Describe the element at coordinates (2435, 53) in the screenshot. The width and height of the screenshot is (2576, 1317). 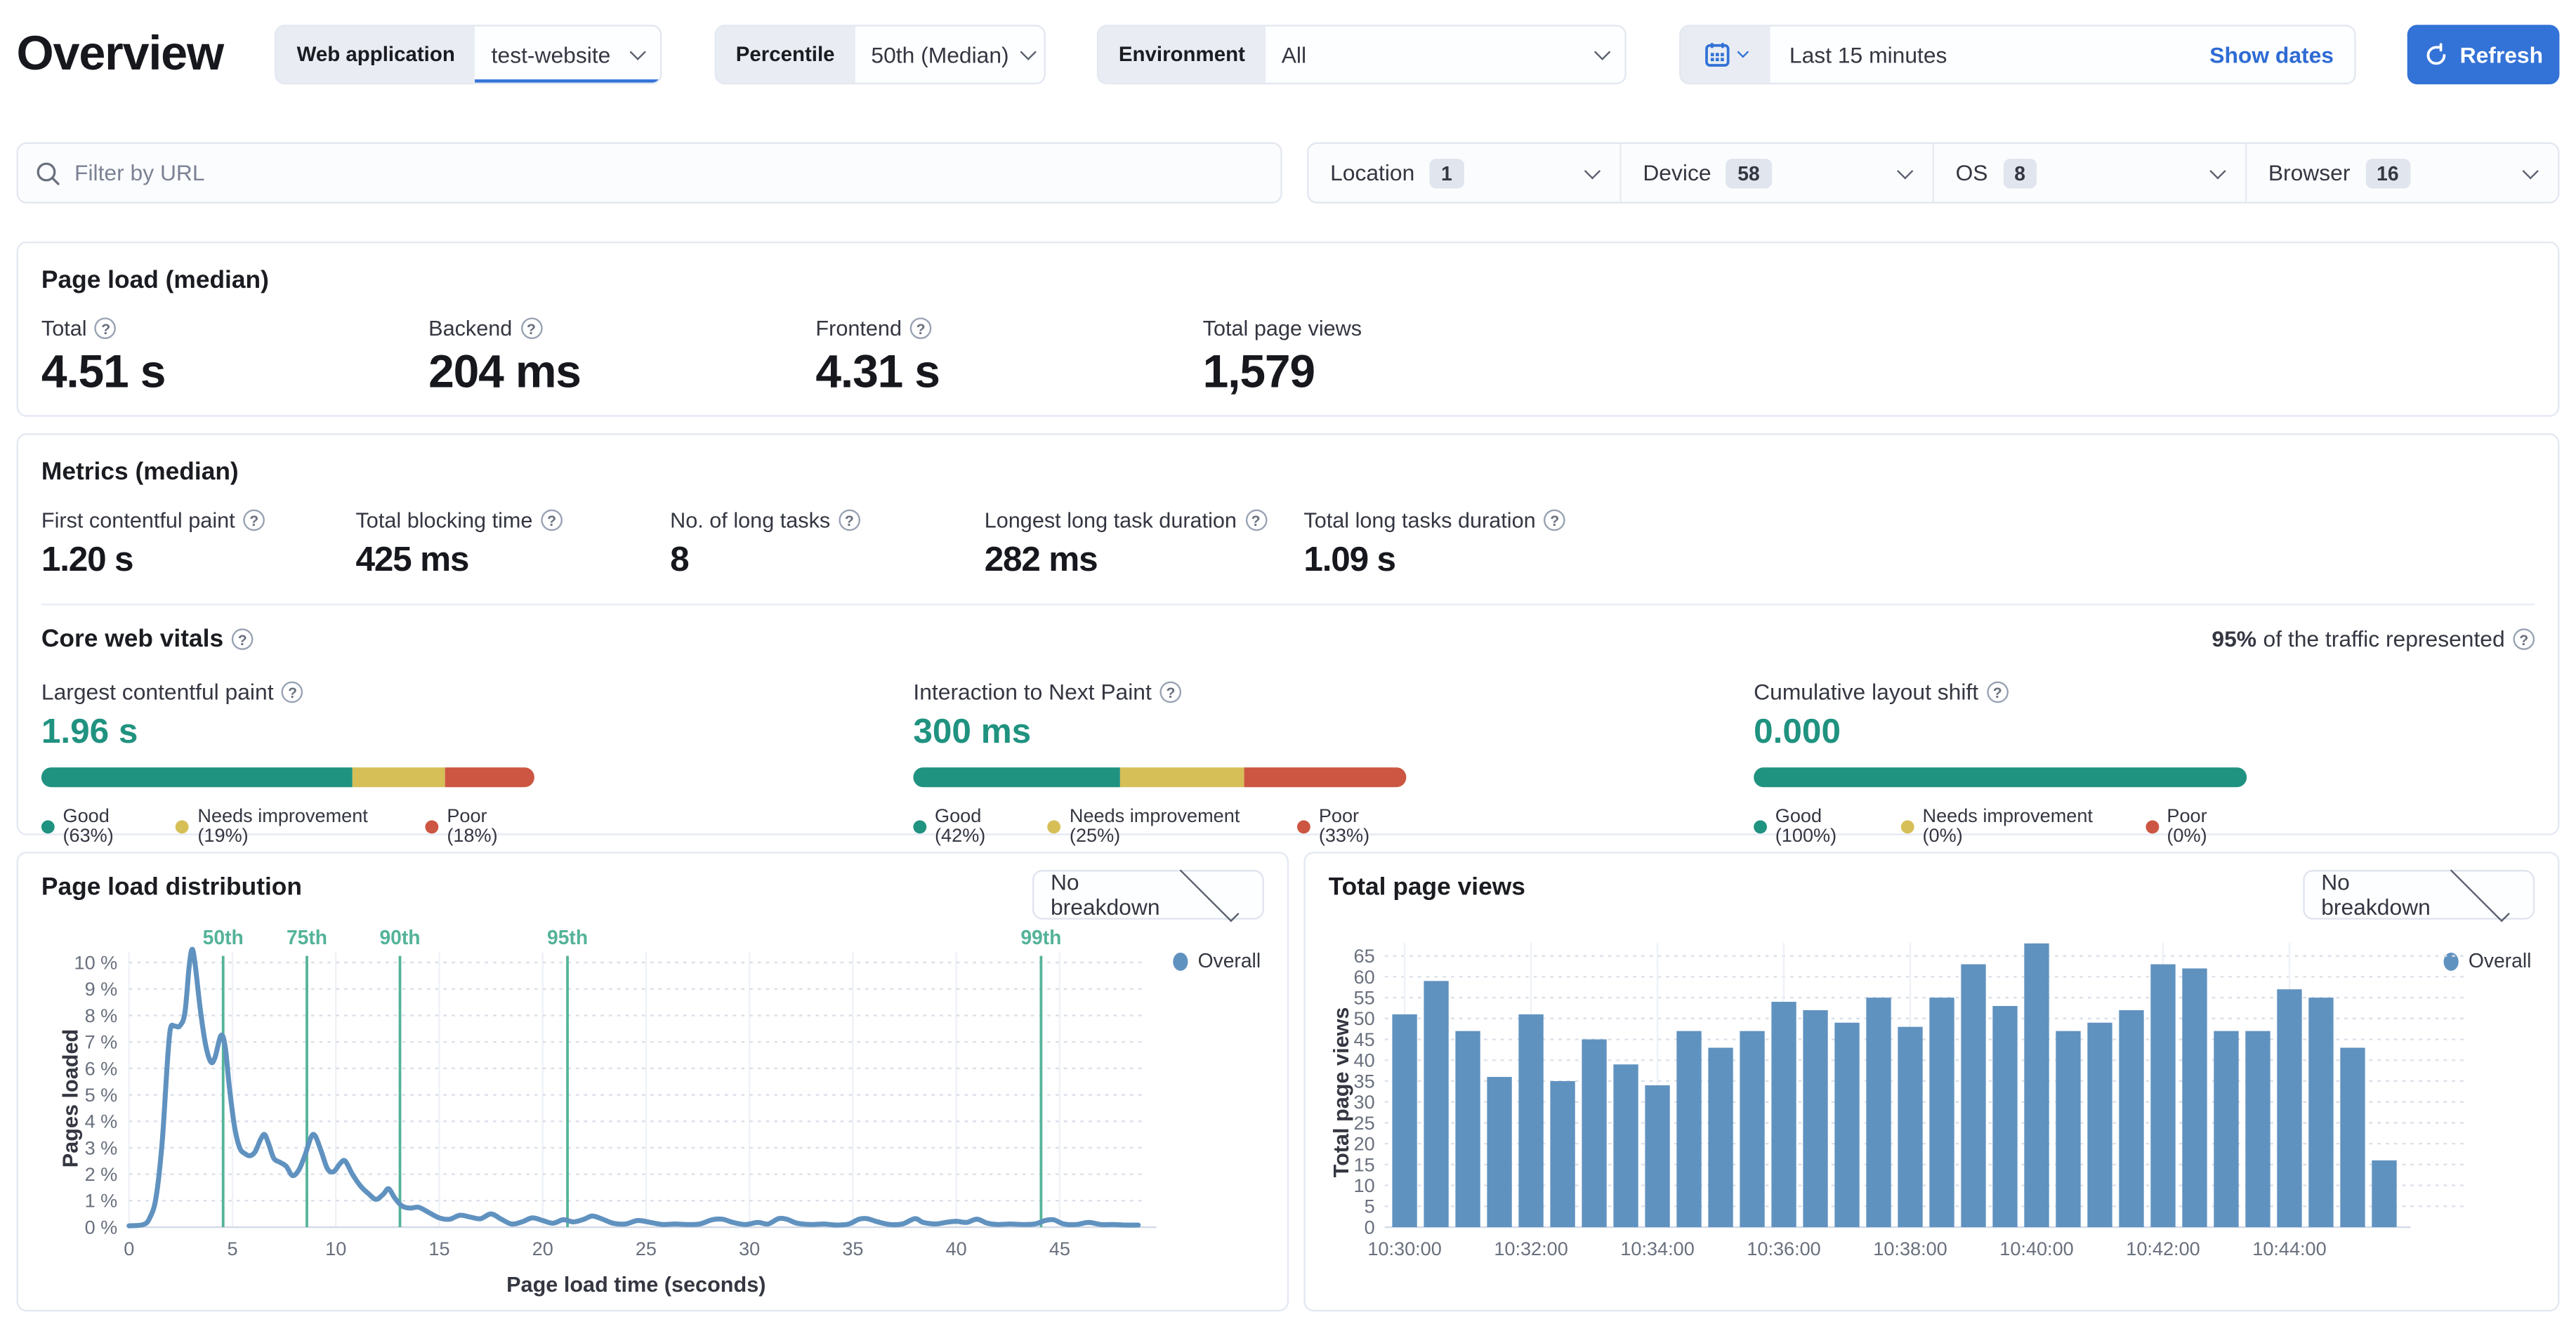
I see `refresh-icon` at that location.